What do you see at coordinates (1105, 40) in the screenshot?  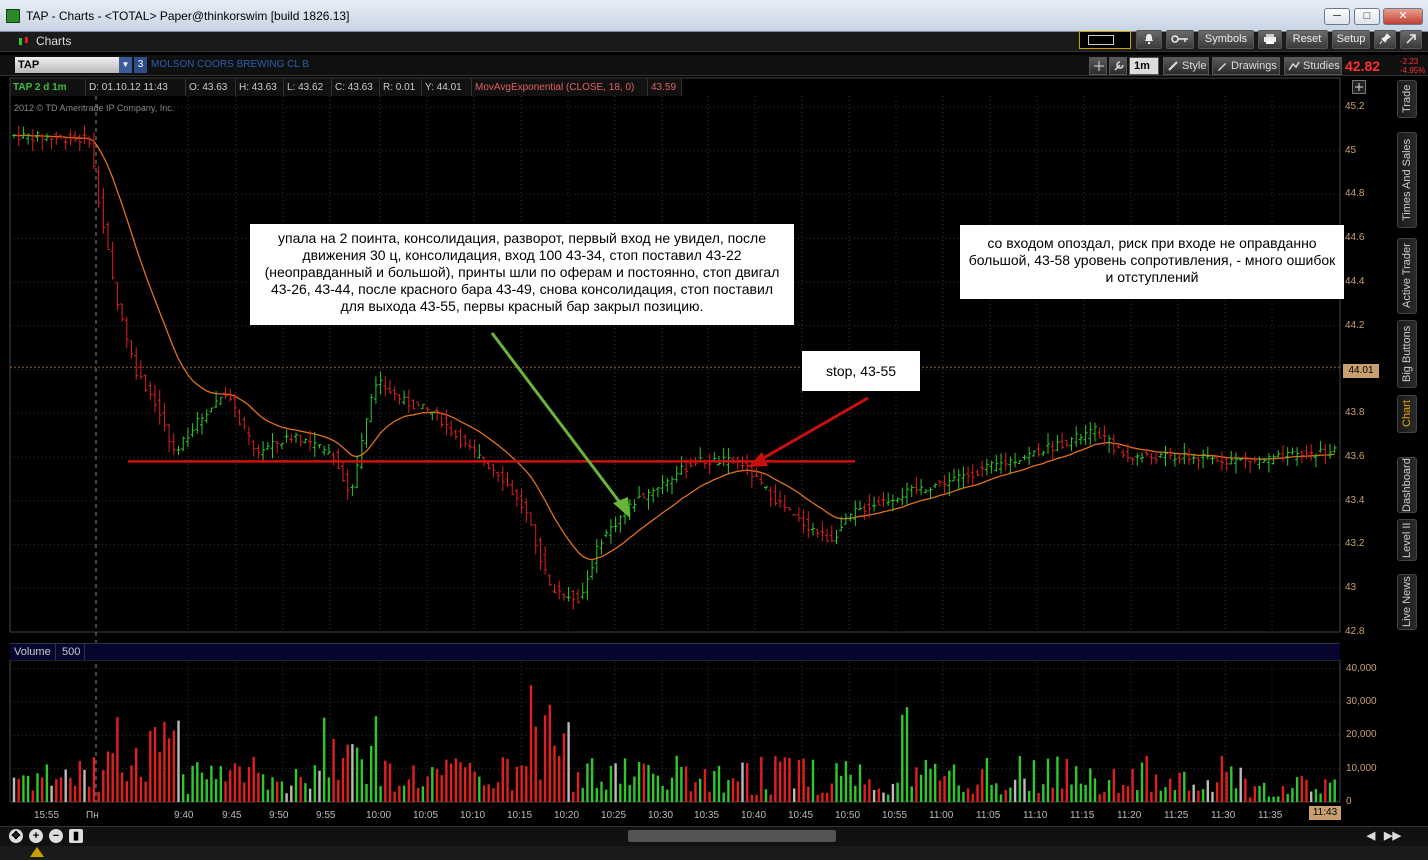 I see `link-color-selector` at bounding box center [1105, 40].